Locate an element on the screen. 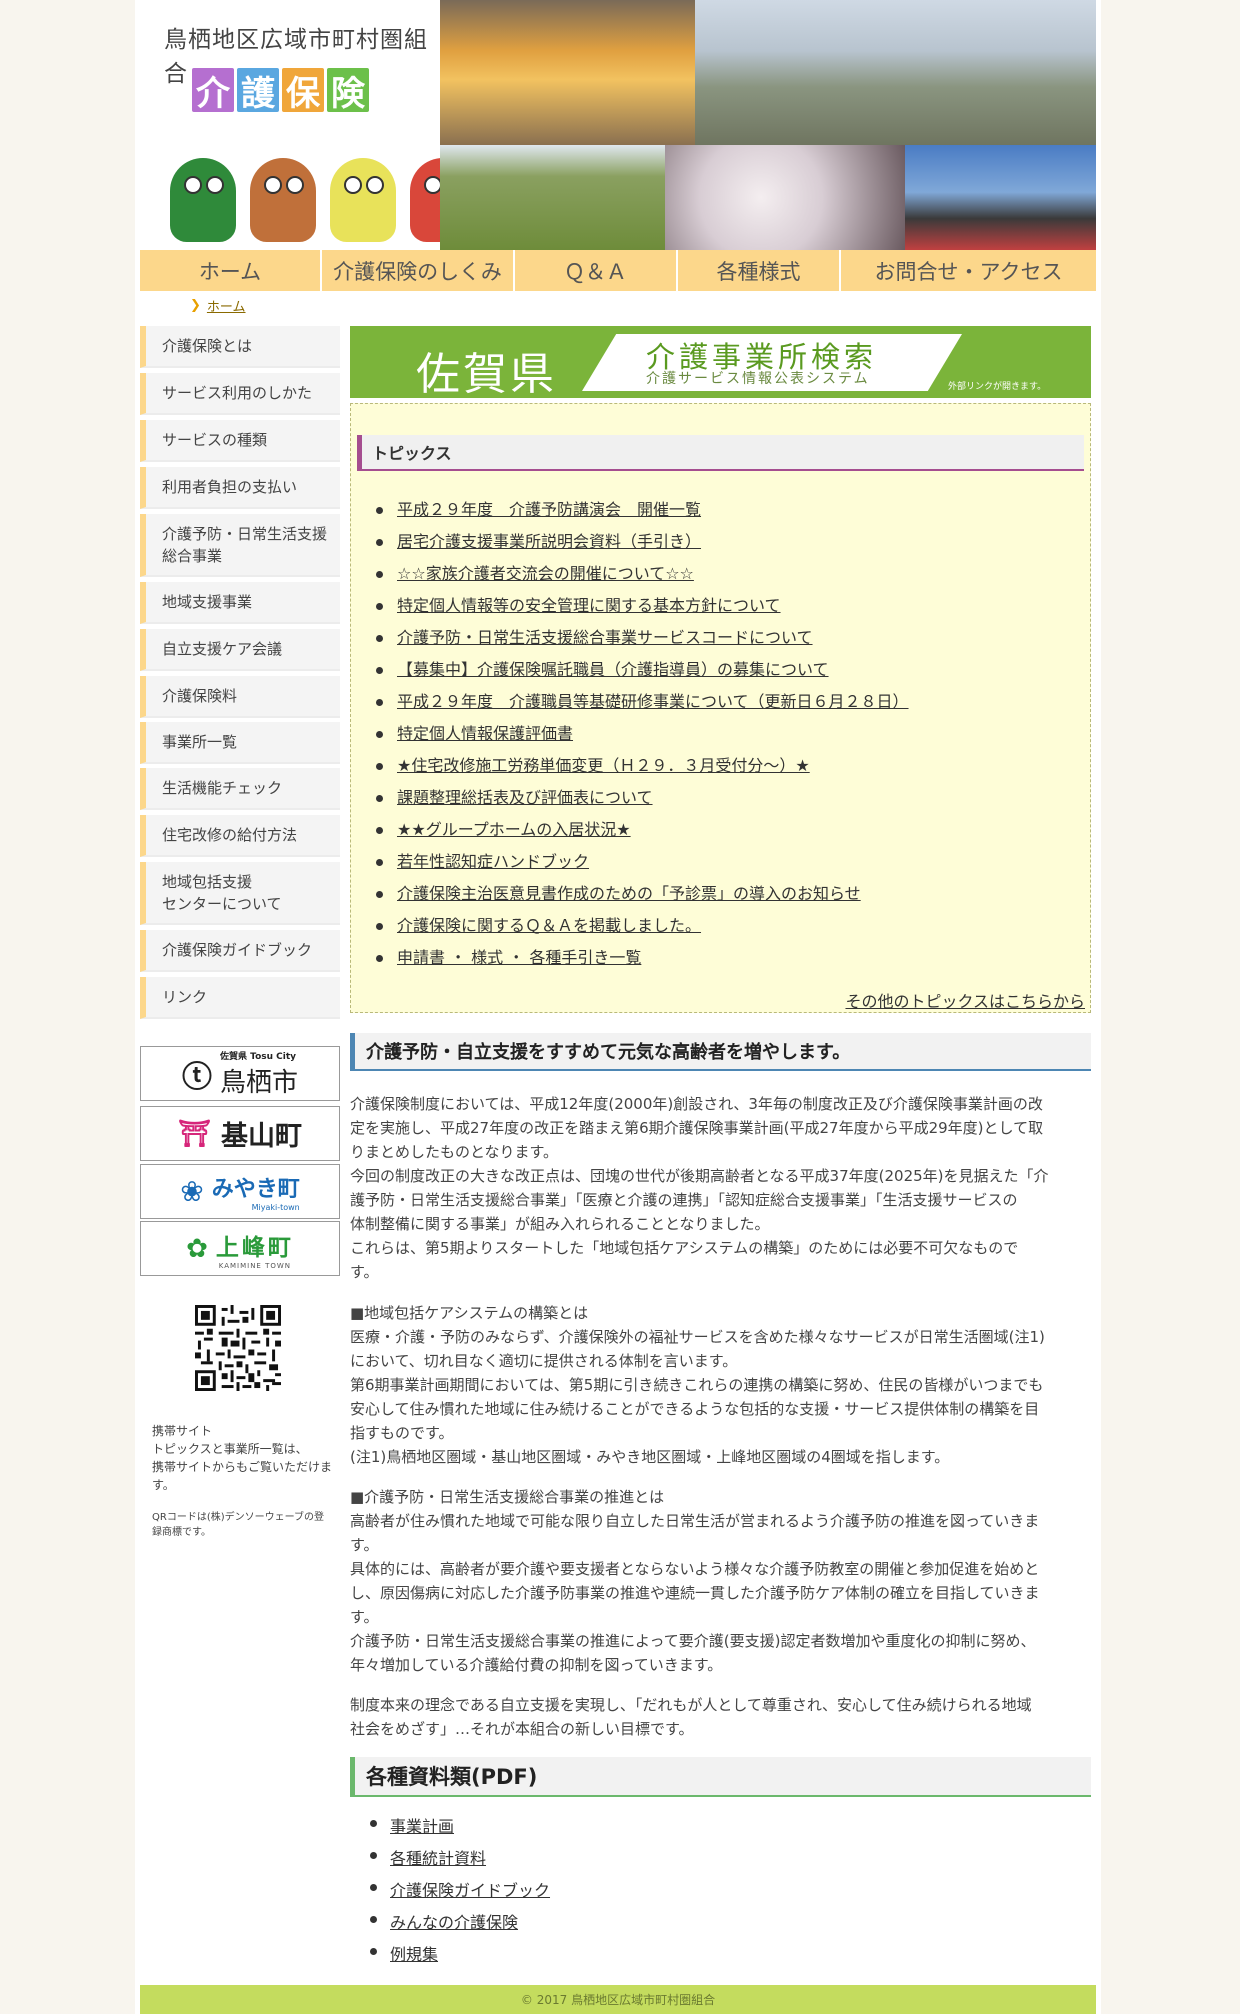 The image size is (1240, 2014). topics-heading: トピックス is located at coordinates (720, 453).